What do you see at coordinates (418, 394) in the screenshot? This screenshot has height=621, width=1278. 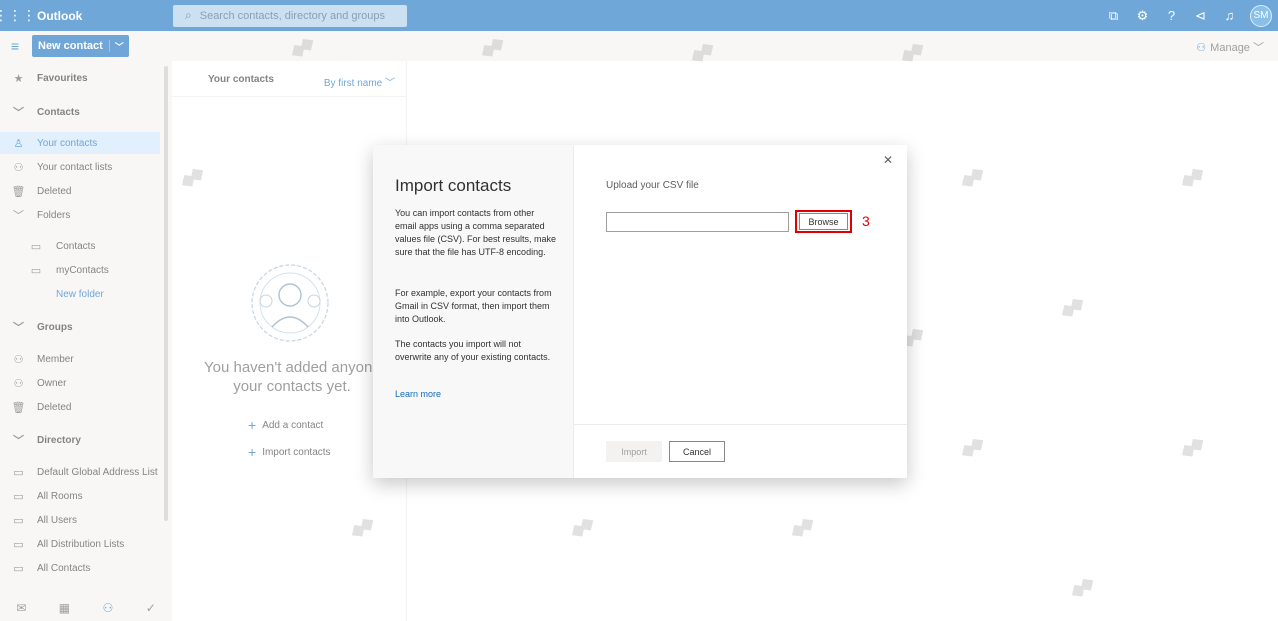 I see `learn-more-link: Learn more` at bounding box center [418, 394].